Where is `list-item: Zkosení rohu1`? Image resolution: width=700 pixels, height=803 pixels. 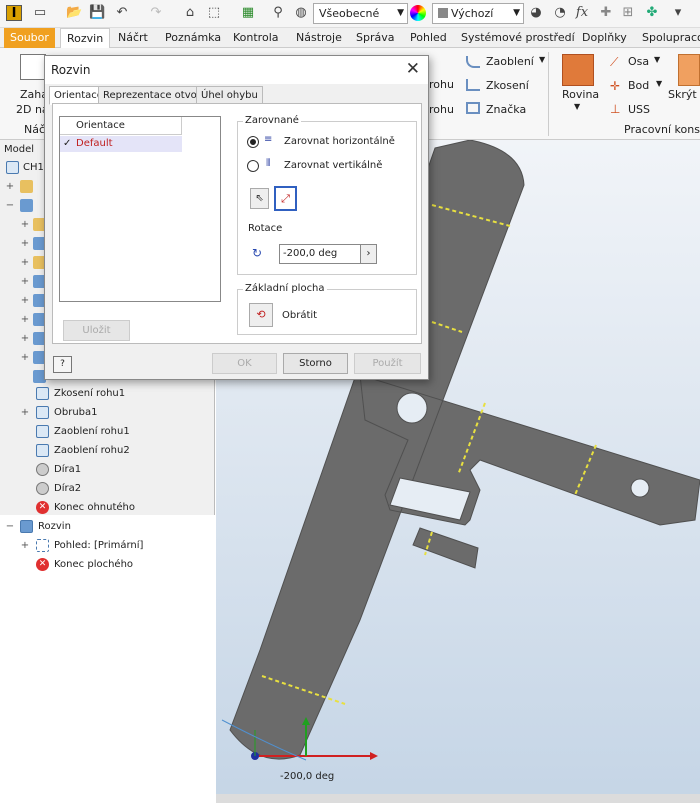
list-item: Zkosení rohu1 is located at coordinates (107, 393).